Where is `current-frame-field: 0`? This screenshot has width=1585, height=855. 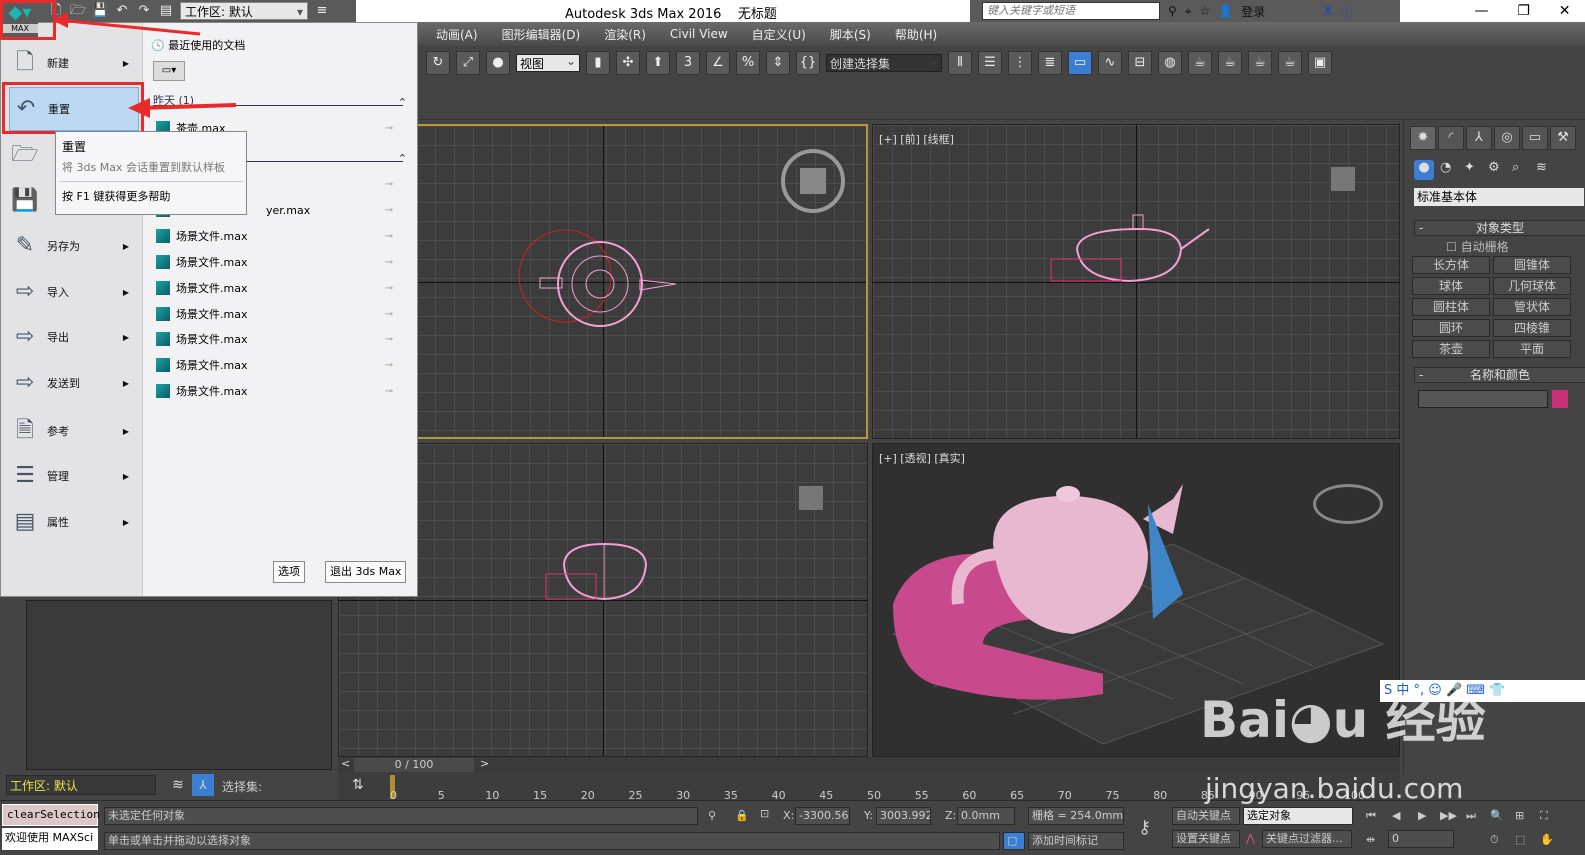 current-frame-field: 0 is located at coordinates (1421, 839).